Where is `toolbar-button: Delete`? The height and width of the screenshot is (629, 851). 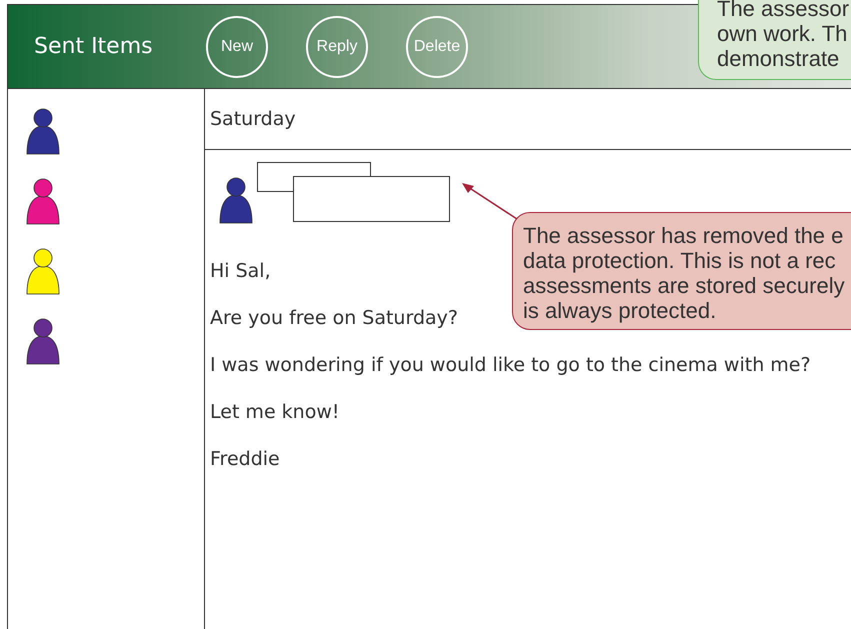 toolbar-button: Delete is located at coordinates (437, 47).